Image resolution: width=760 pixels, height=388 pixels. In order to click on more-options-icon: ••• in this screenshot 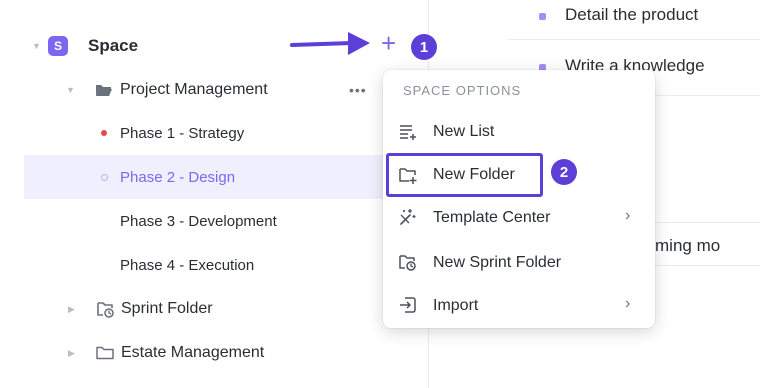, I will do `click(358, 90)`.